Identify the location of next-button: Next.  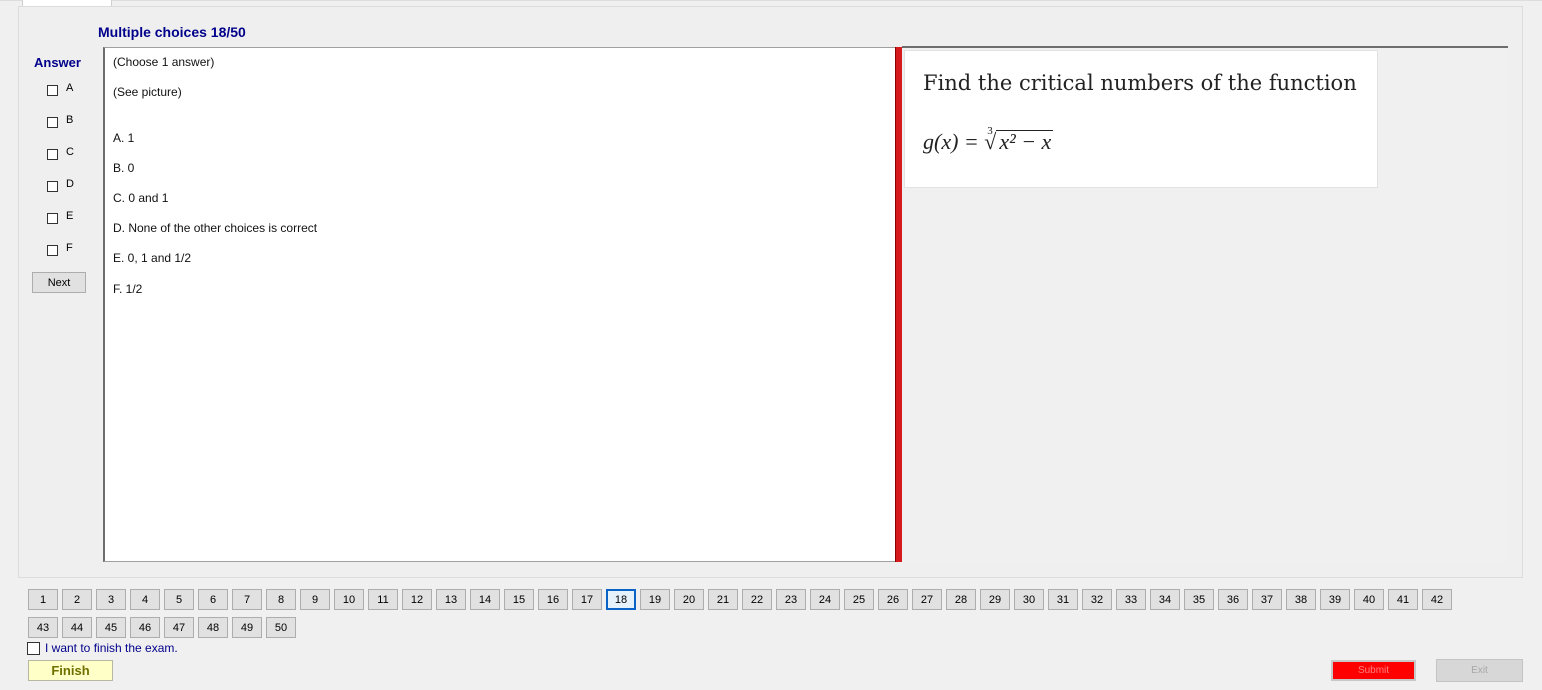
(59, 282).